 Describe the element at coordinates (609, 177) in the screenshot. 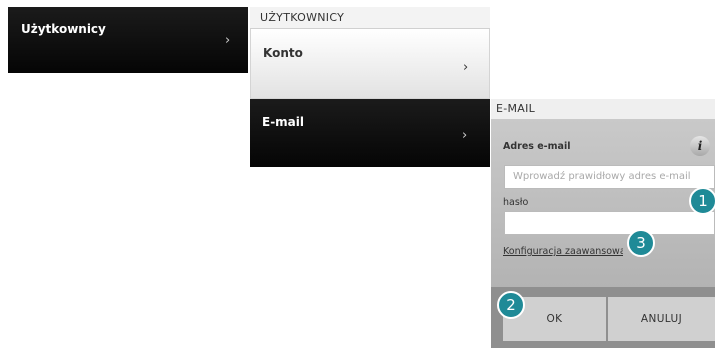

I see `email-field: Wprowadź prawidłowy adres e-mail` at that location.